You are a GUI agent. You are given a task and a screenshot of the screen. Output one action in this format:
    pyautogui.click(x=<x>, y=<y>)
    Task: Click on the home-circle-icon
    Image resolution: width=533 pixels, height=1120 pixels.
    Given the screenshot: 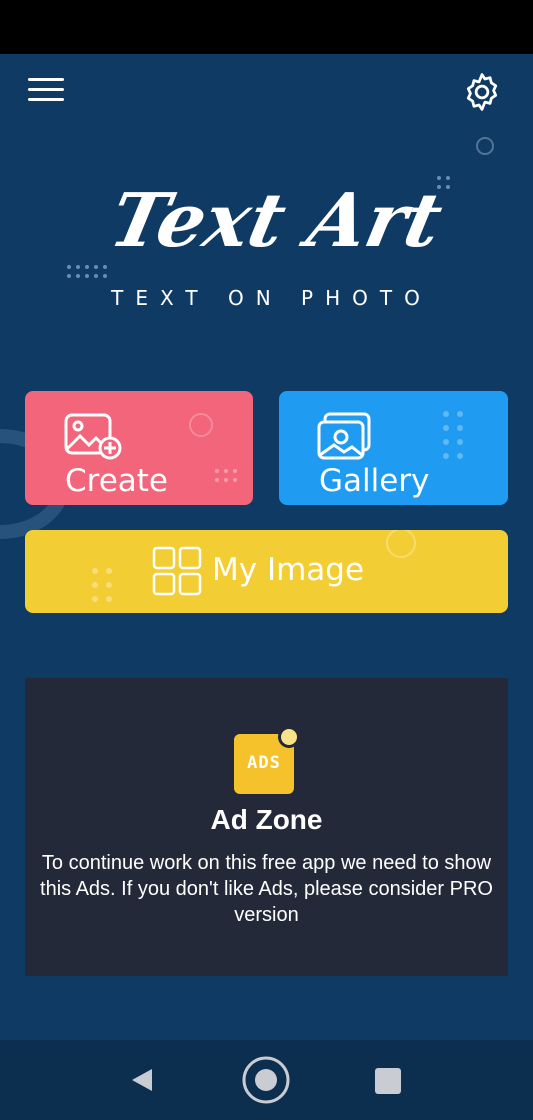 What is the action you would take?
    pyautogui.click(x=266, y=1080)
    